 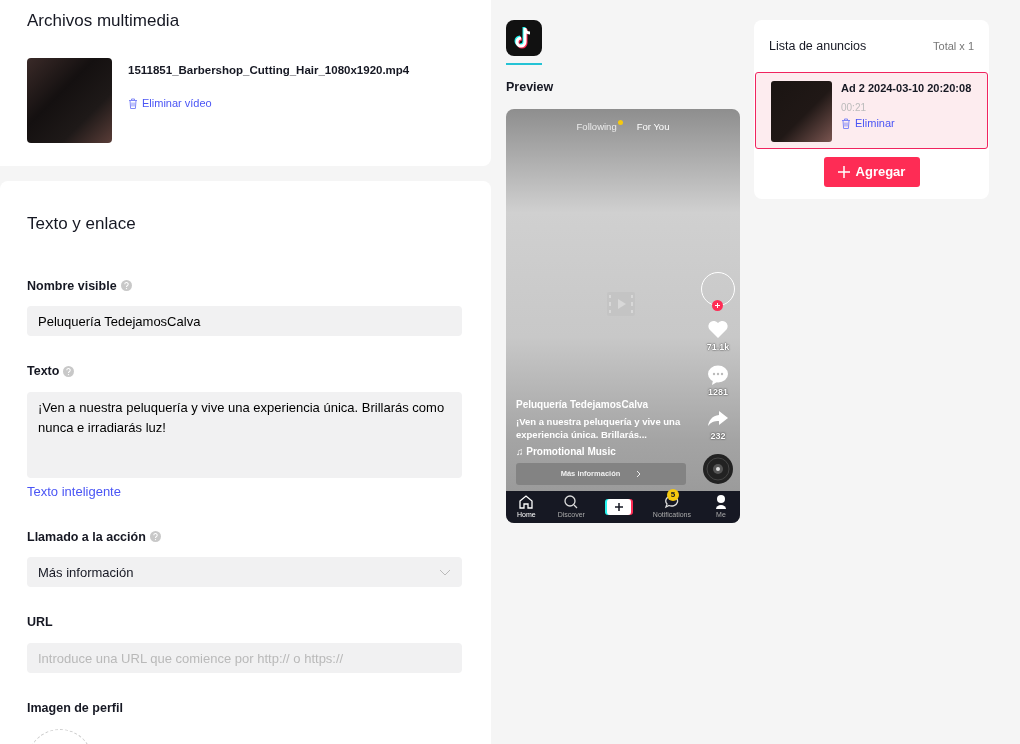 I want to click on action-count: 1281, so click(x=718, y=392).